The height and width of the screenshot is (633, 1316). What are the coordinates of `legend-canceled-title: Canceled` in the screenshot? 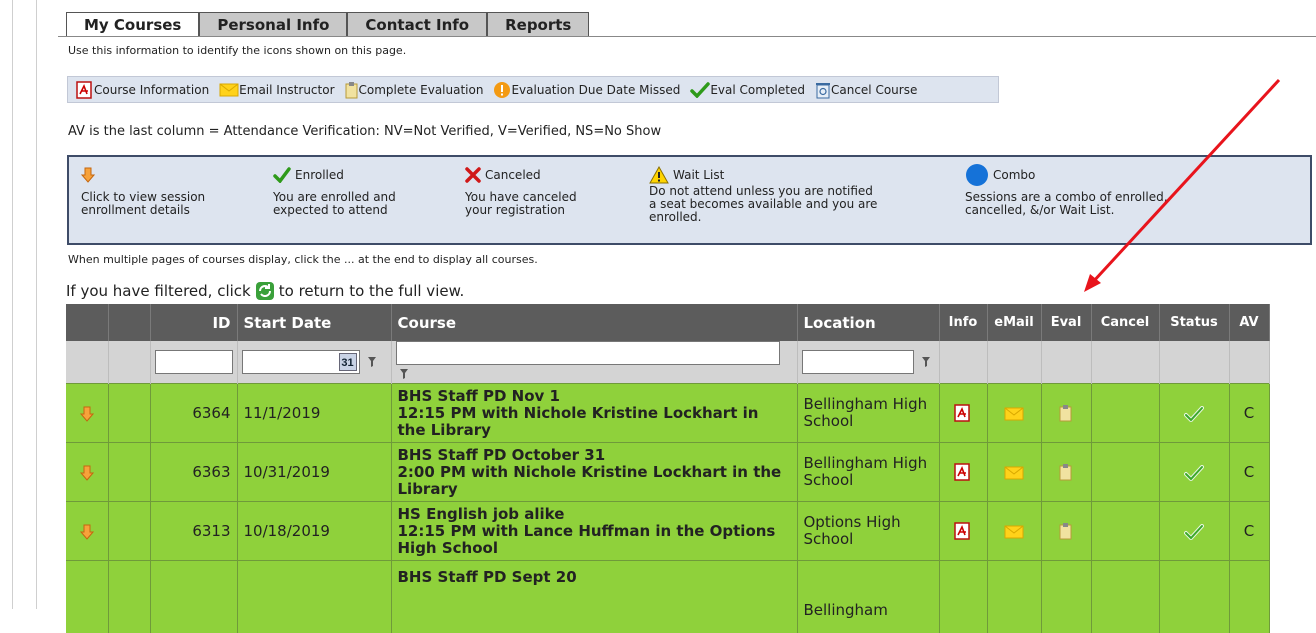 It's located at (513, 175).